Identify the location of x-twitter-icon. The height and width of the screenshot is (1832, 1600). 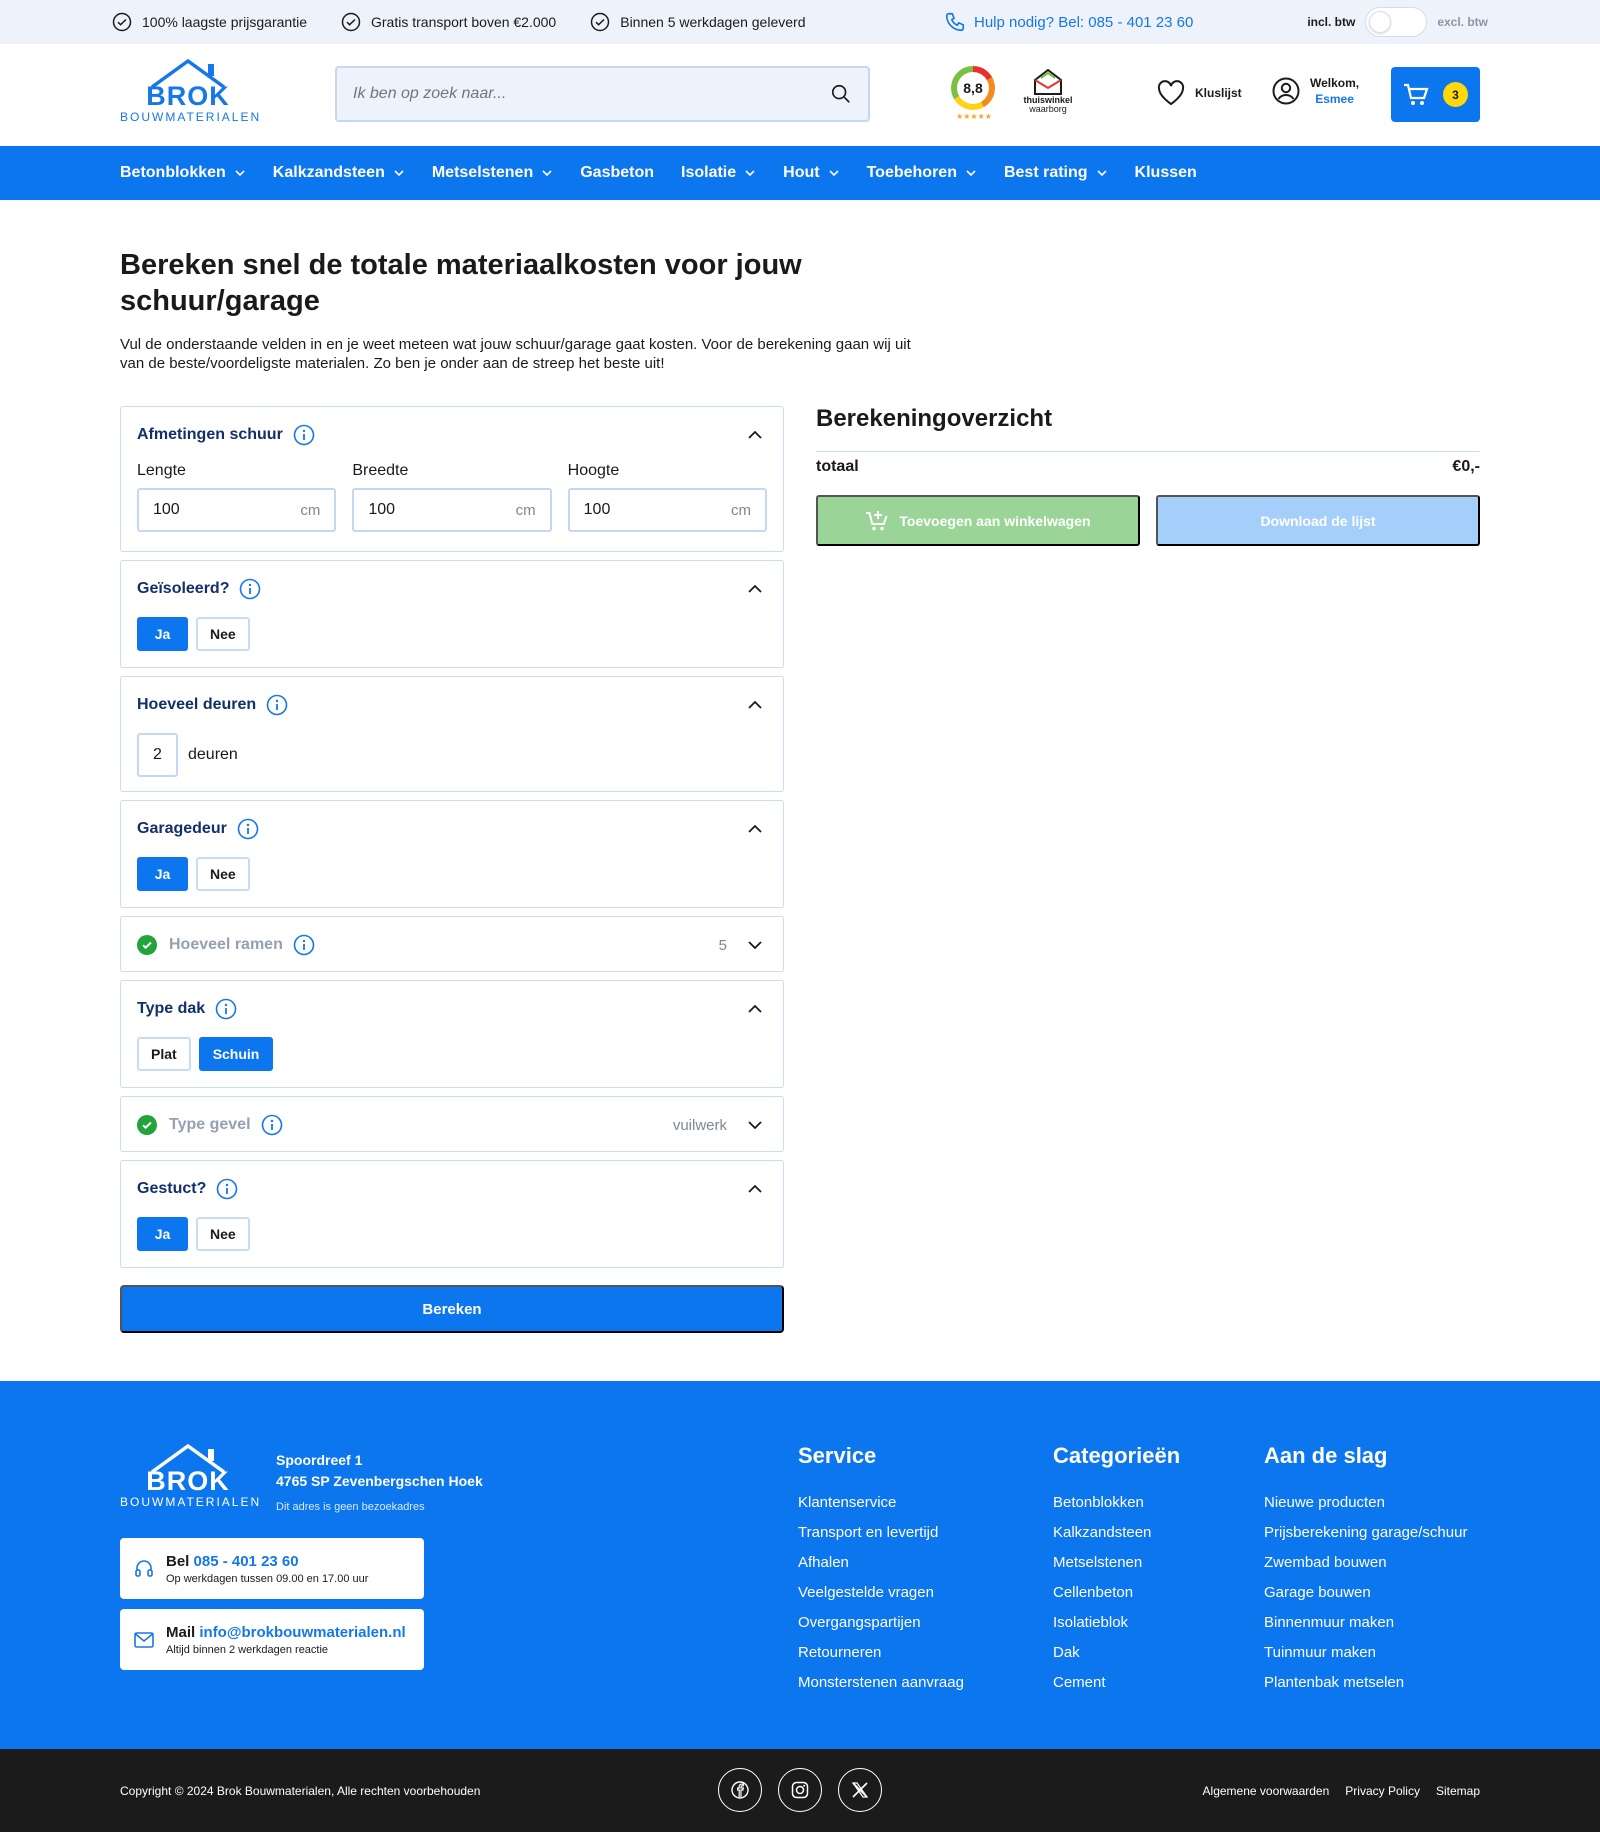
(860, 1790).